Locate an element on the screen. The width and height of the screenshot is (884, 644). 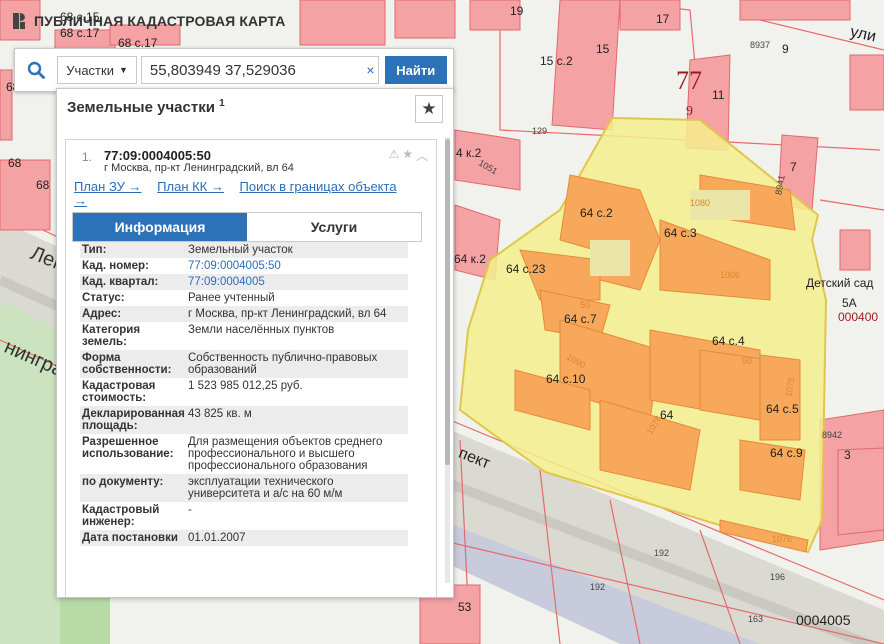
chevron-up-icon: ︿ is located at coordinates (422, 155).